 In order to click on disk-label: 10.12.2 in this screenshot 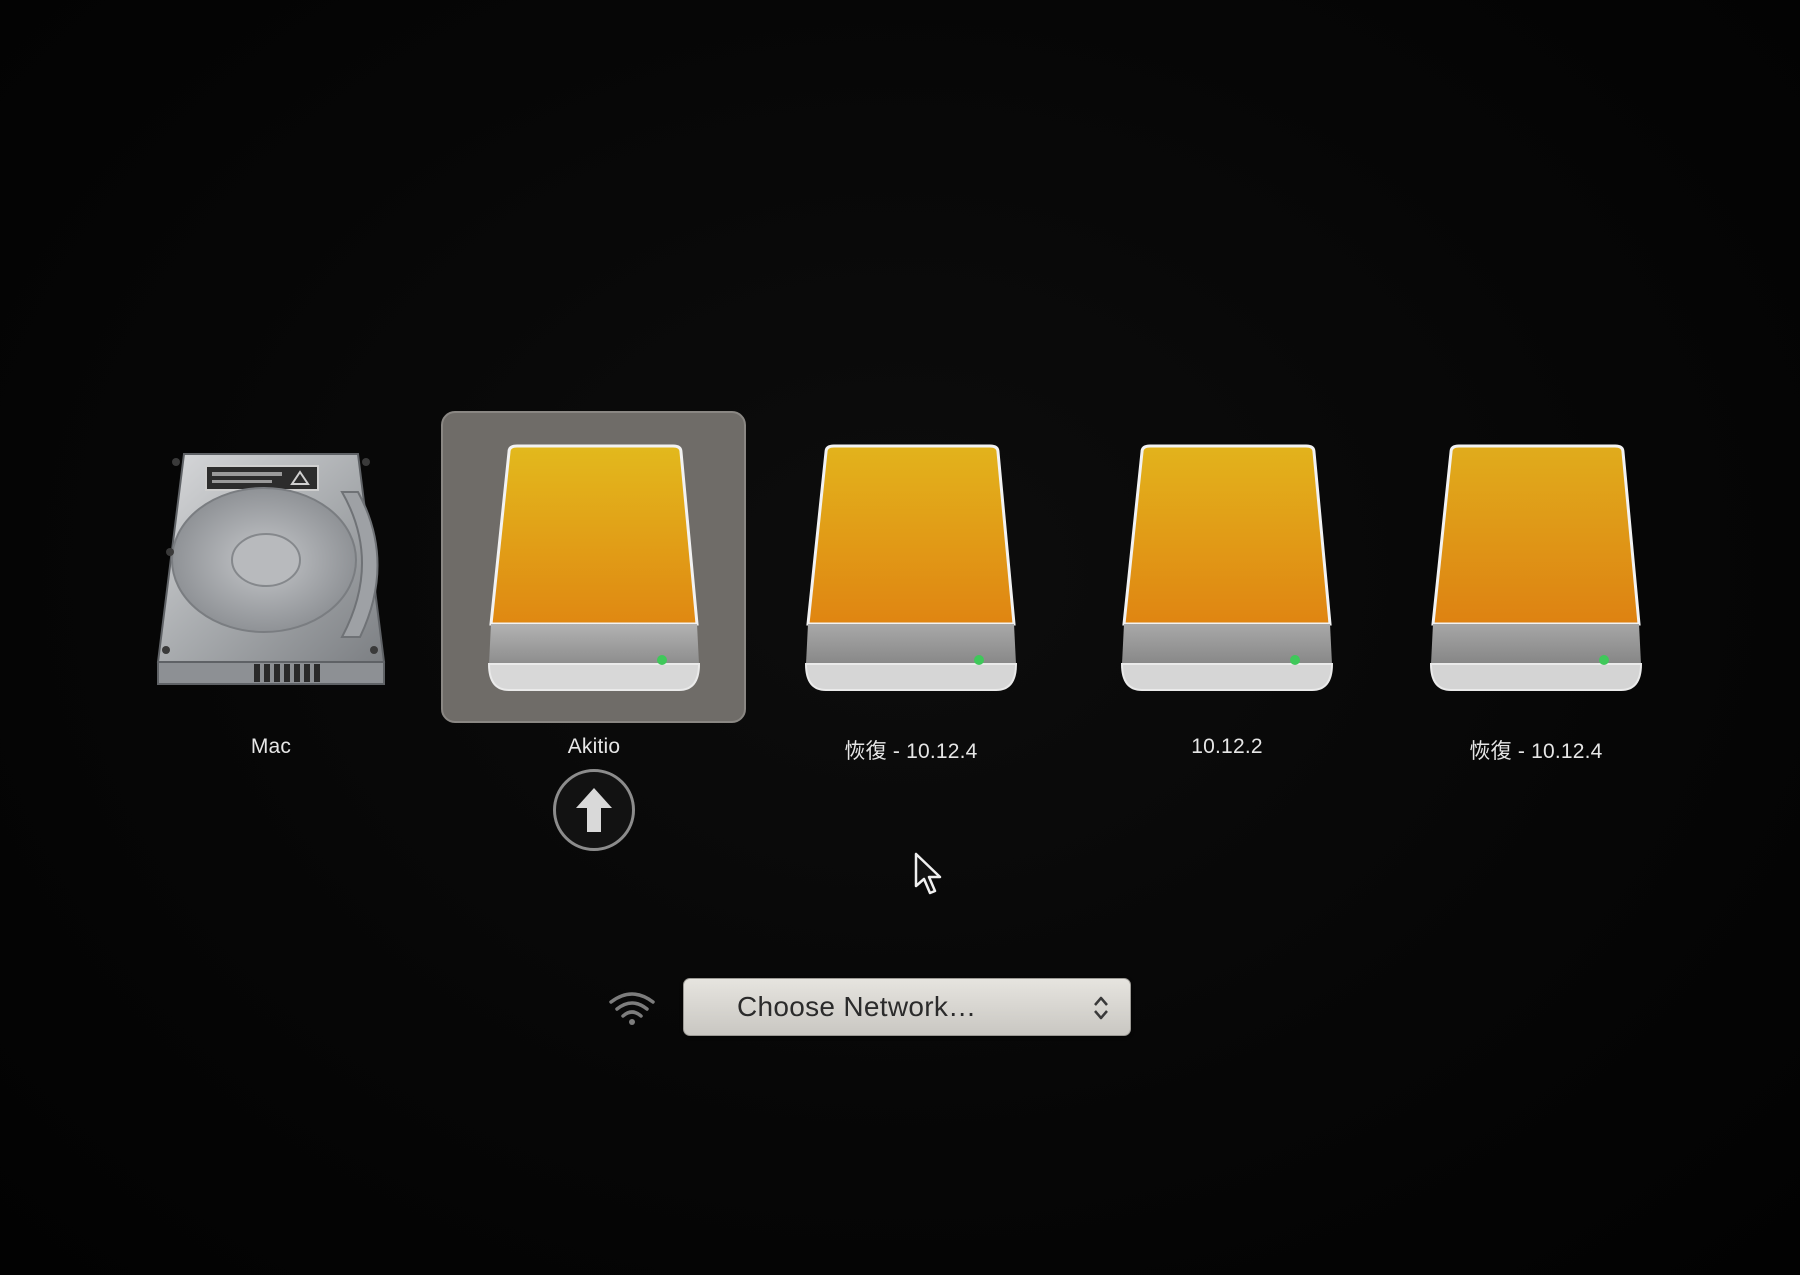, I will do `click(1227, 746)`.